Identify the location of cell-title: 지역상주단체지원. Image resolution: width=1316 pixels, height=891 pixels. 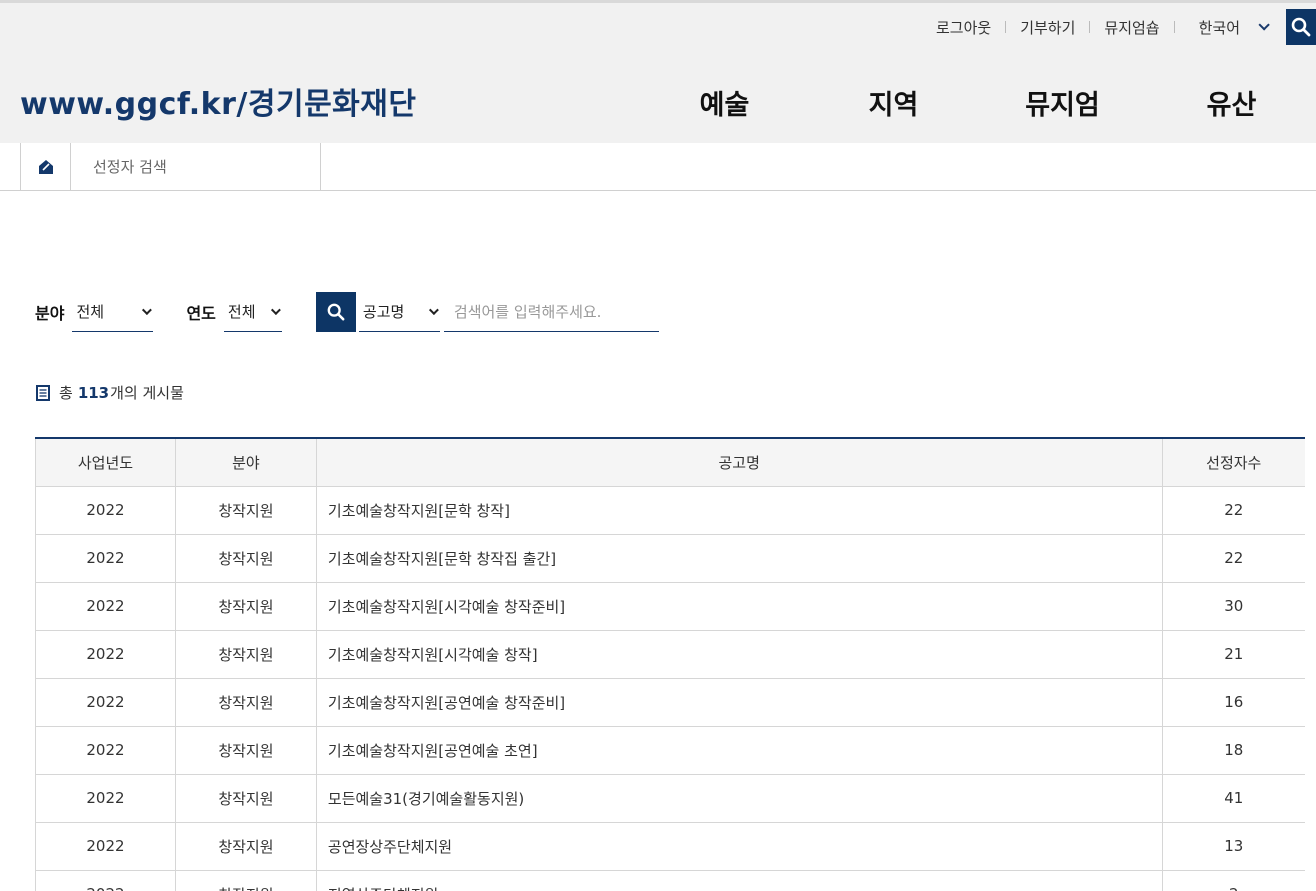
(739, 880).